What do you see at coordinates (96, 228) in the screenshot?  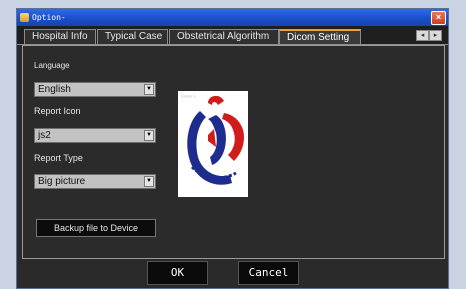 I see `backup-file-button: Backup file to Device` at bounding box center [96, 228].